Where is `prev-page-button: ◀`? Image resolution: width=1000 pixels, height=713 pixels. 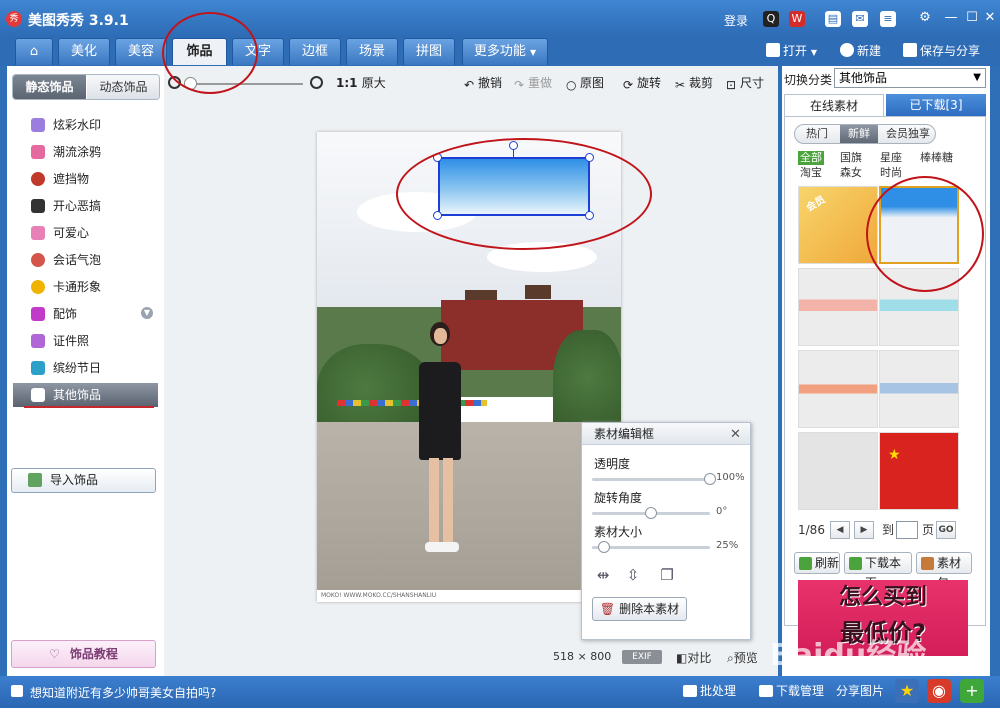 prev-page-button: ◀ is located at coordinates (840, 530).